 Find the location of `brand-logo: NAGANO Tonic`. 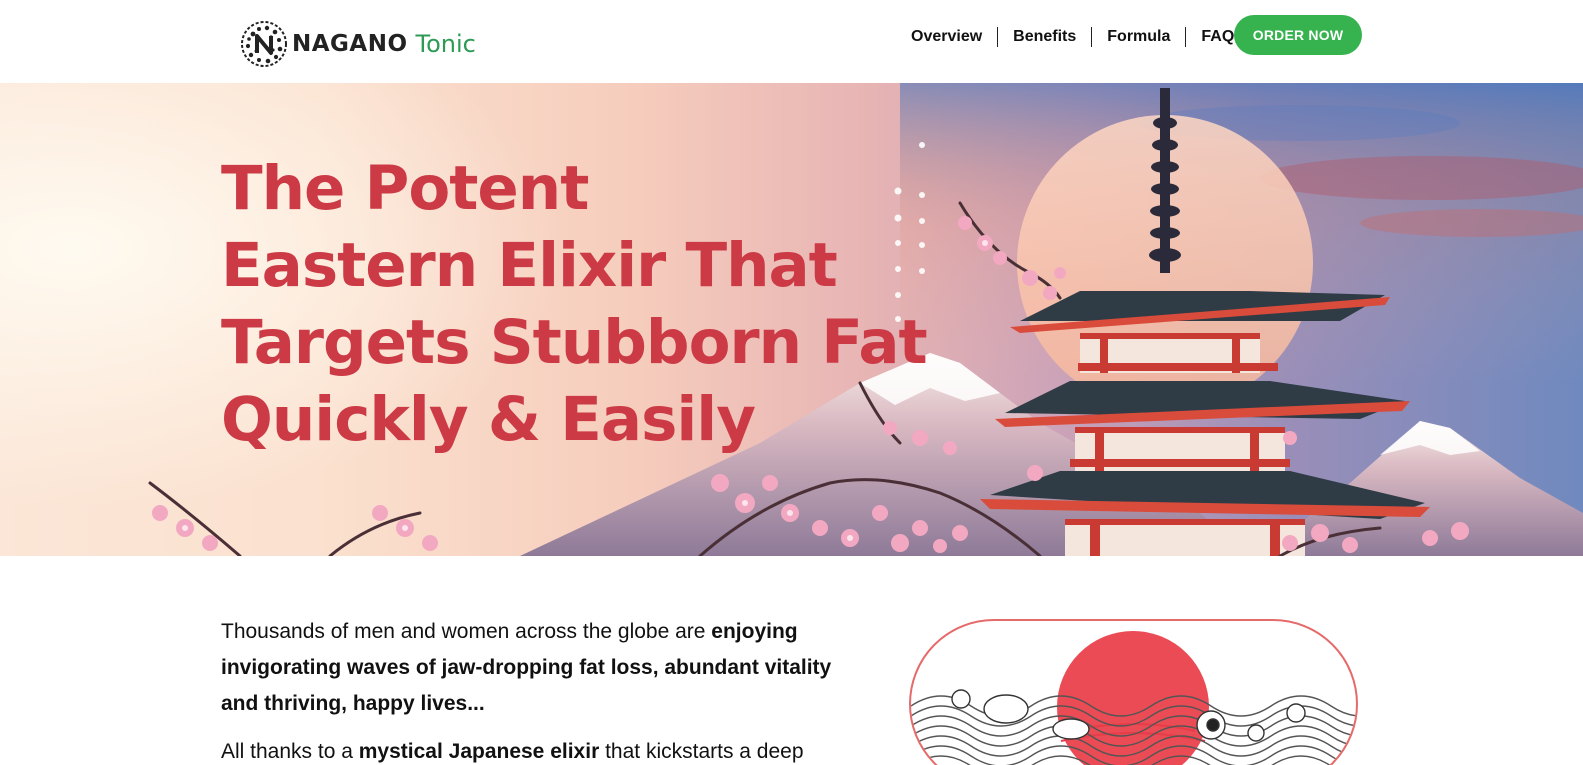

brand-logo: NAGANO Tonic is located at coordinates (358, 44).